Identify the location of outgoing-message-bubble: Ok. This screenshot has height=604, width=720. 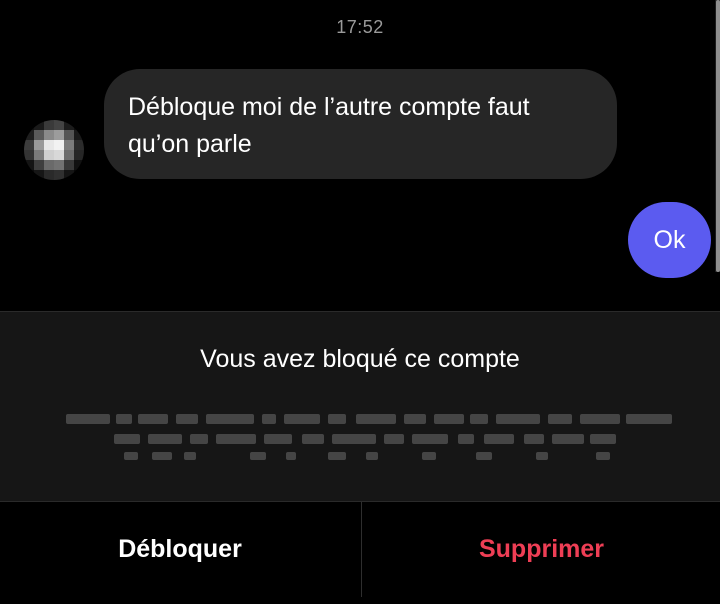
(669, 240).